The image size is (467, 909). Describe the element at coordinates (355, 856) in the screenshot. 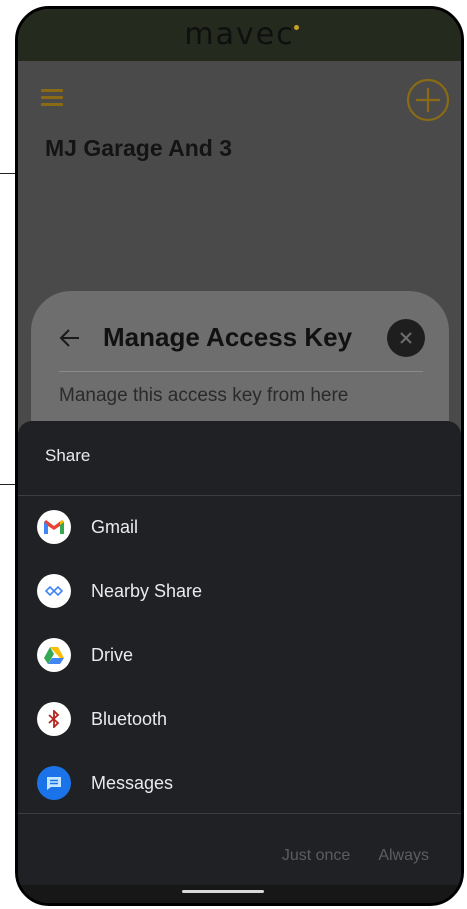

I see `share-actions: Just once Always` at that location.